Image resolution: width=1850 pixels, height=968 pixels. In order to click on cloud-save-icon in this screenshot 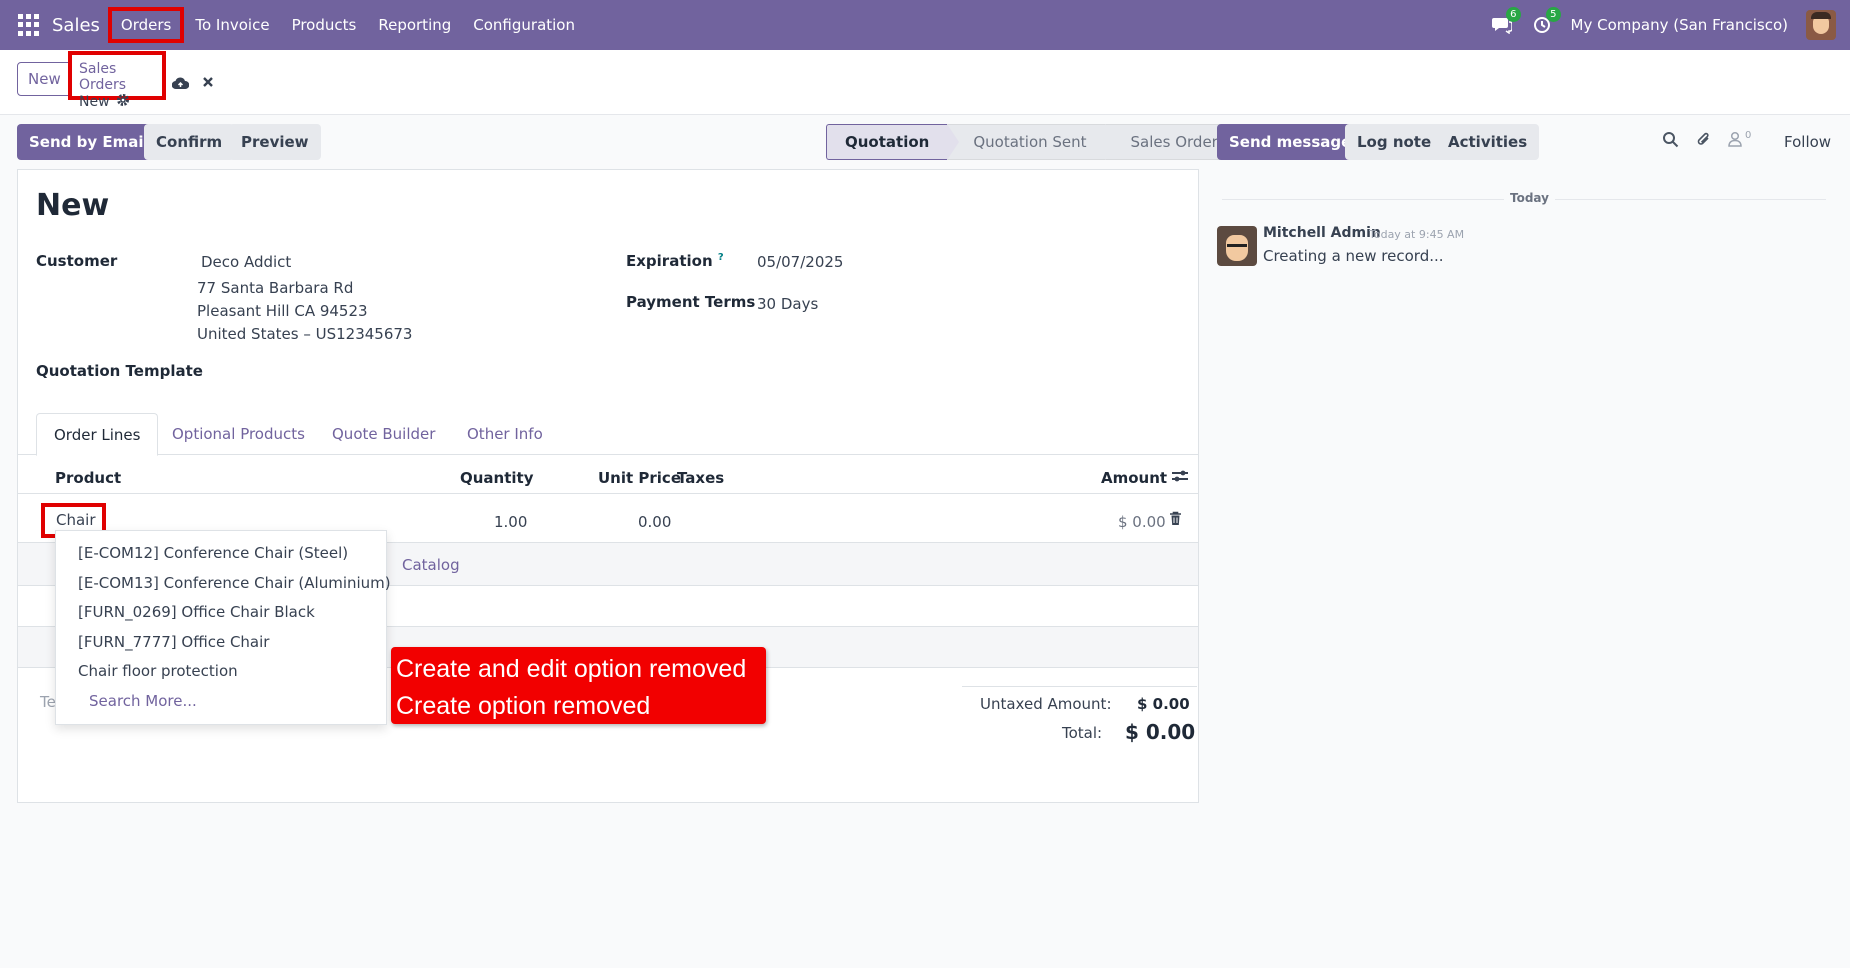, I will do `click(180, 85)`.